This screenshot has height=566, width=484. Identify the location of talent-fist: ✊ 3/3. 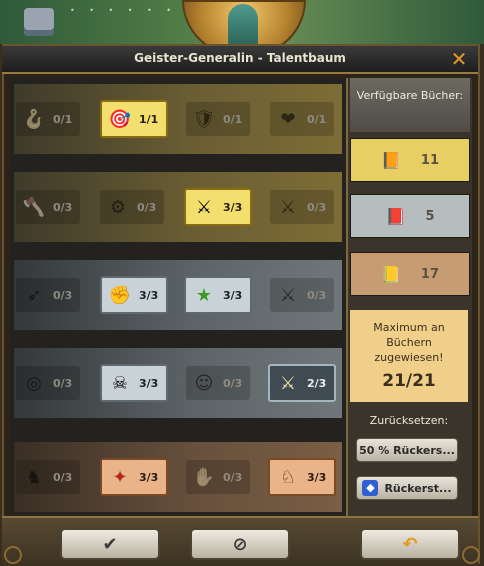
(134, 295).